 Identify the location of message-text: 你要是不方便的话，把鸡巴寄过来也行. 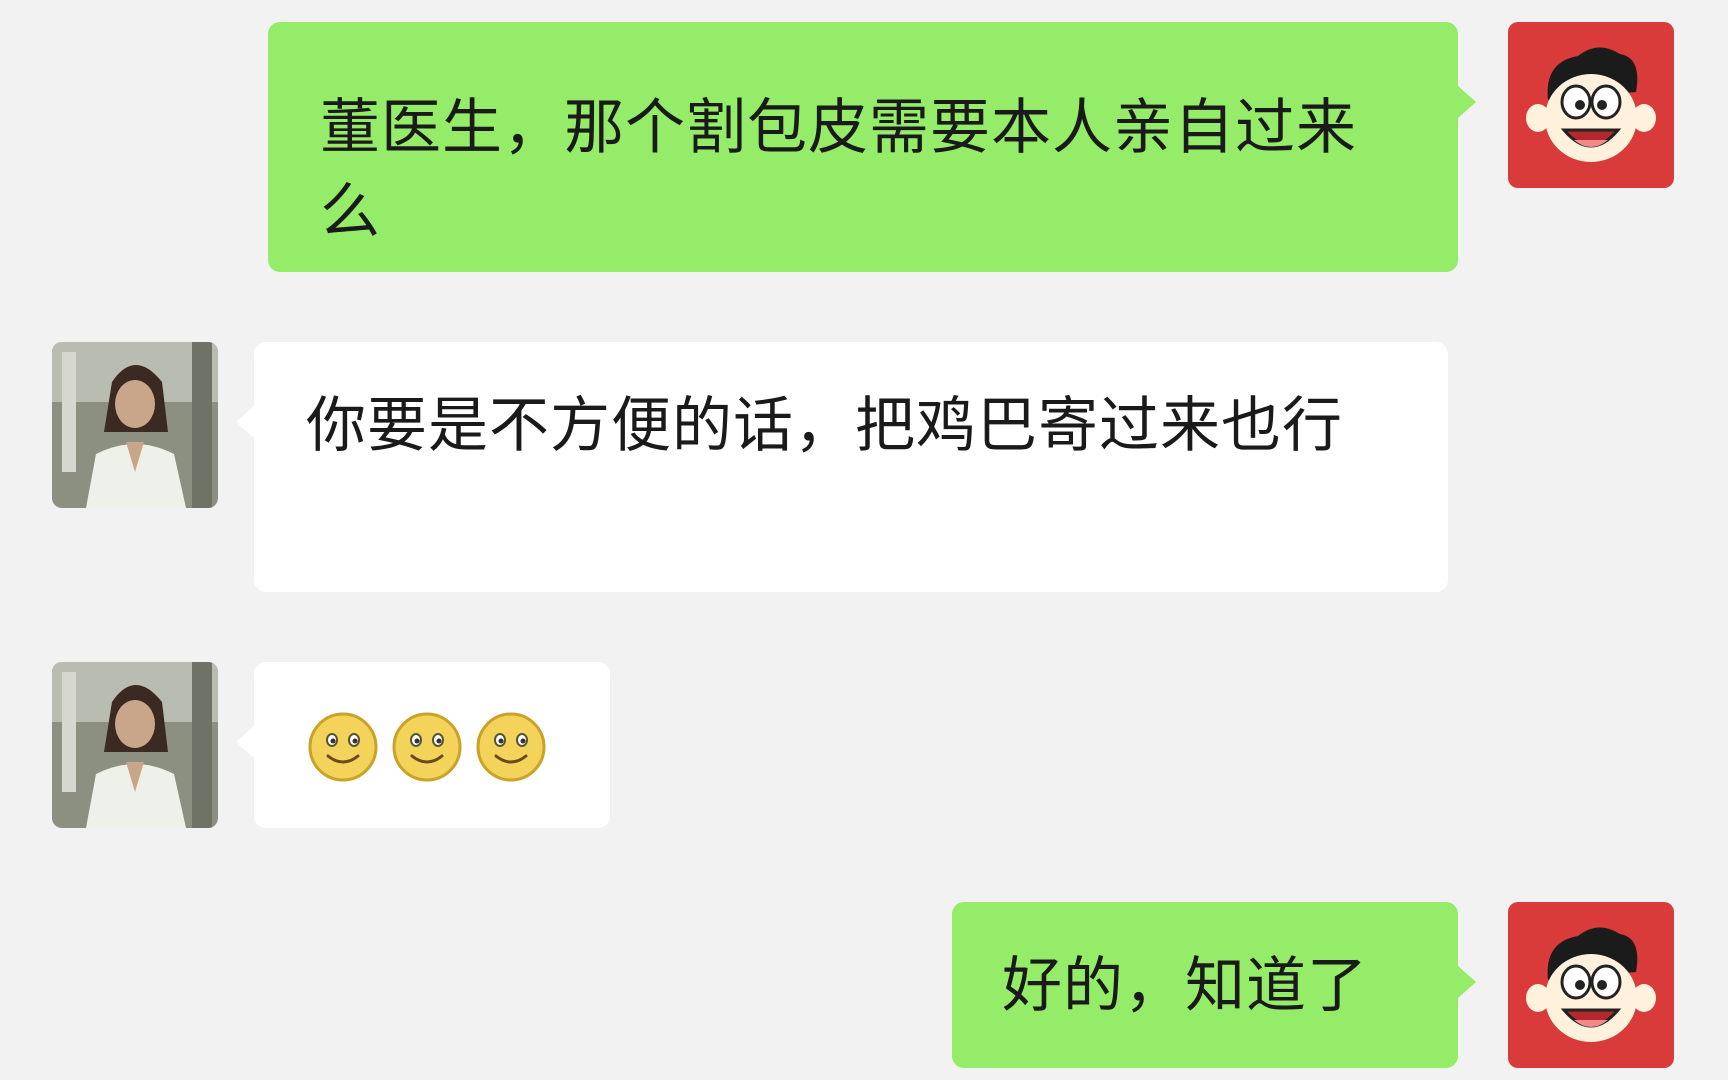
(824, 426).